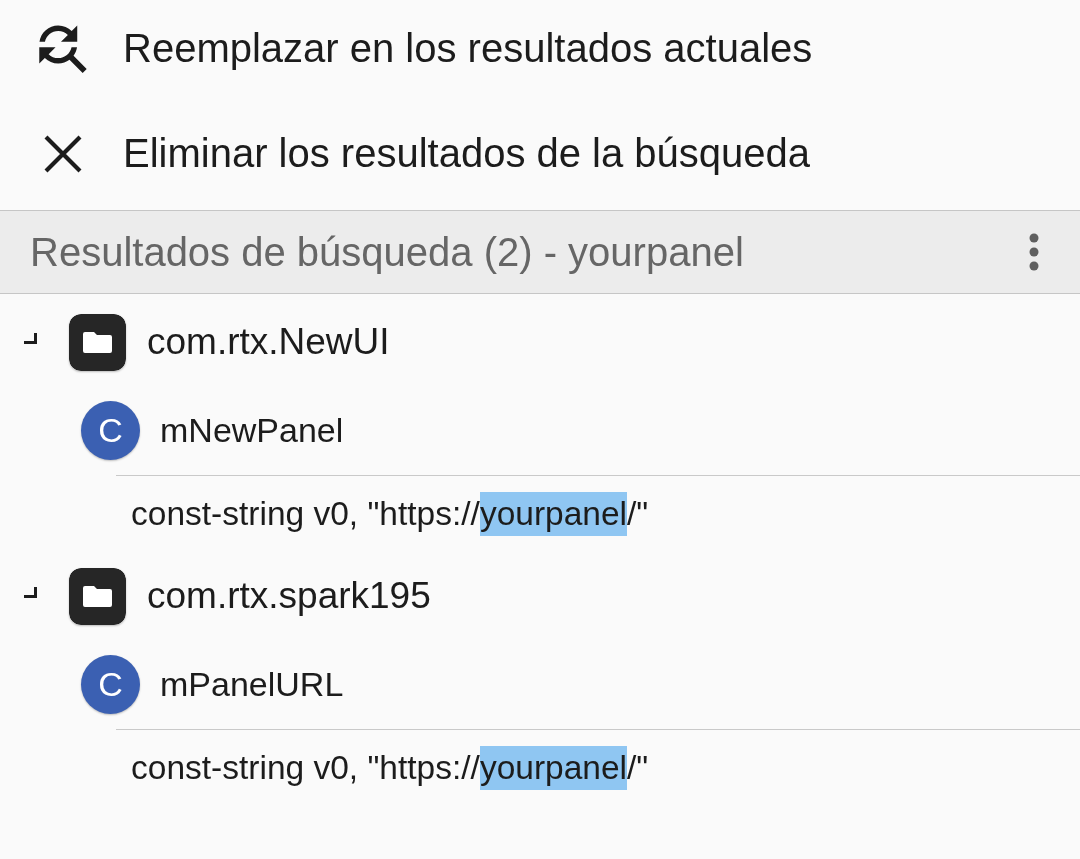 Image resolution: width=1080 pixels, height=859 pixels. Describe the element at coordinates (63, 153) in the screenshot. I see `close-icon` at that location.